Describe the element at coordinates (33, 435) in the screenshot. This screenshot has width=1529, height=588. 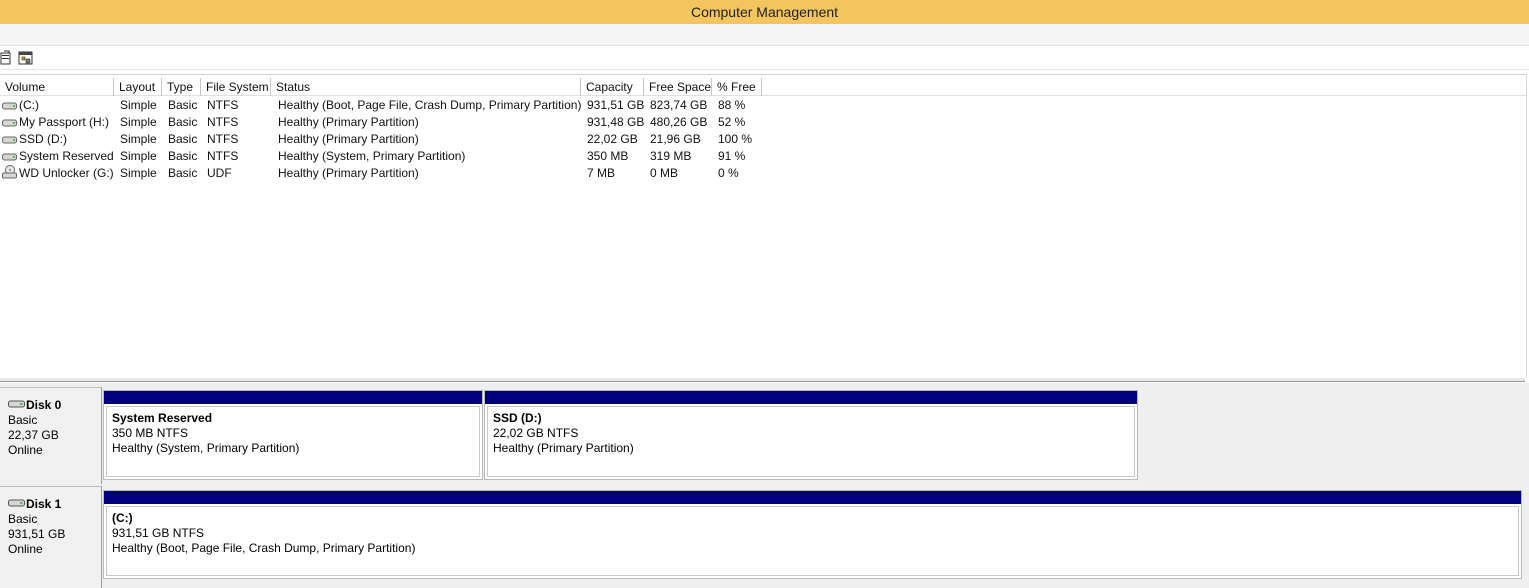
I see `disk-size: 22,37 GB` at that location.